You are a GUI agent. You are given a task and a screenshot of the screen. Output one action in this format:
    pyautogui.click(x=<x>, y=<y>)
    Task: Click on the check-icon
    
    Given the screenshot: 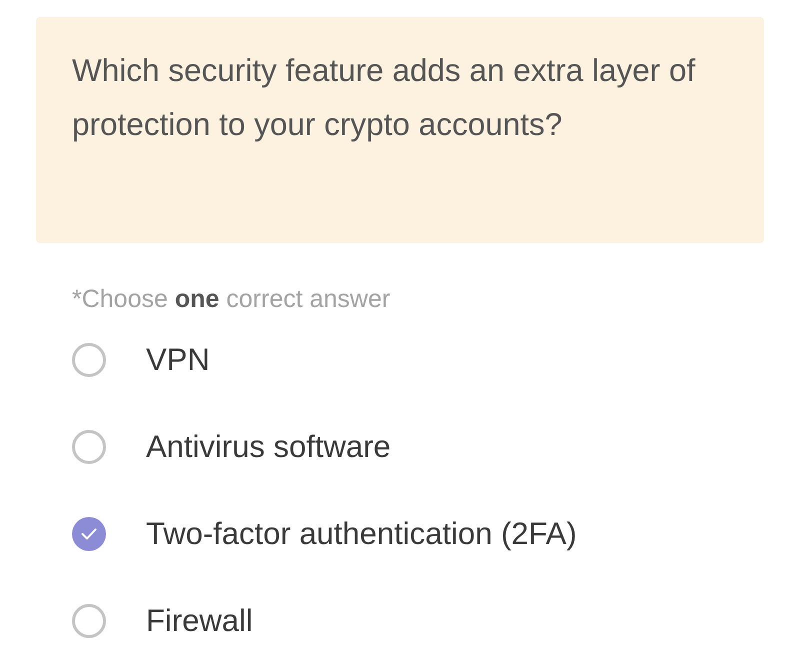 What is the action you would take?
    pyautogui.click(x=89, y=534)
    